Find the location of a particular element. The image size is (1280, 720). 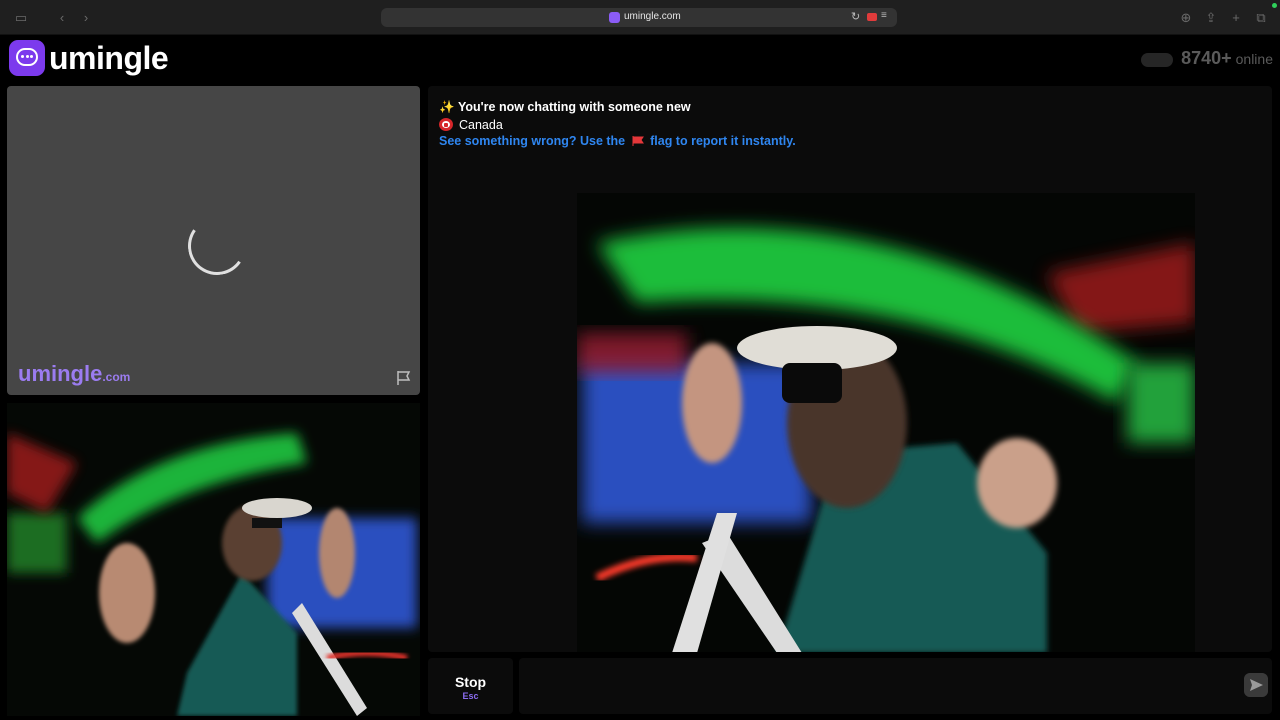

new-tab-icon: + is located at coordinates (1236, 18).